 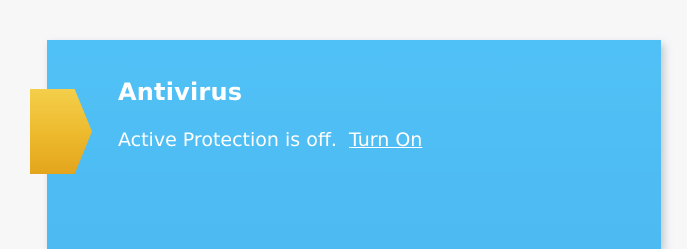 I want to click on protection-status-text: Active Protection is off., so click(x=227, y=140).